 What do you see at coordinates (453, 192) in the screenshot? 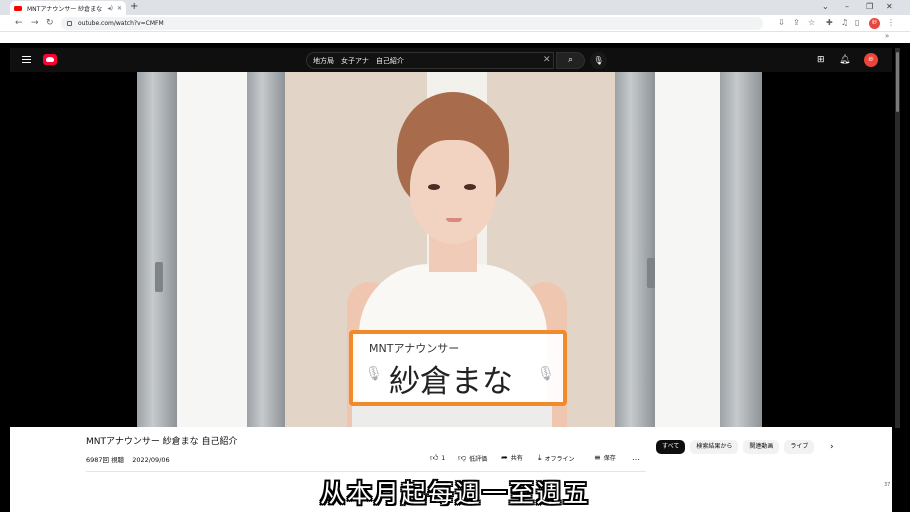
I see `presenter-face` at bounding box center [453, 192].